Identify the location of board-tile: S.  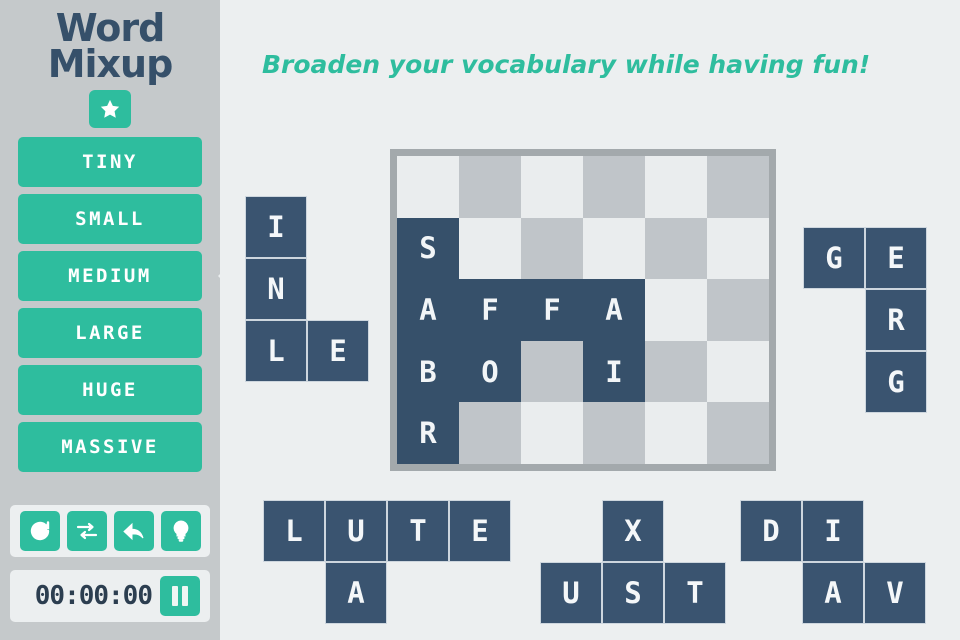
(428, 248).